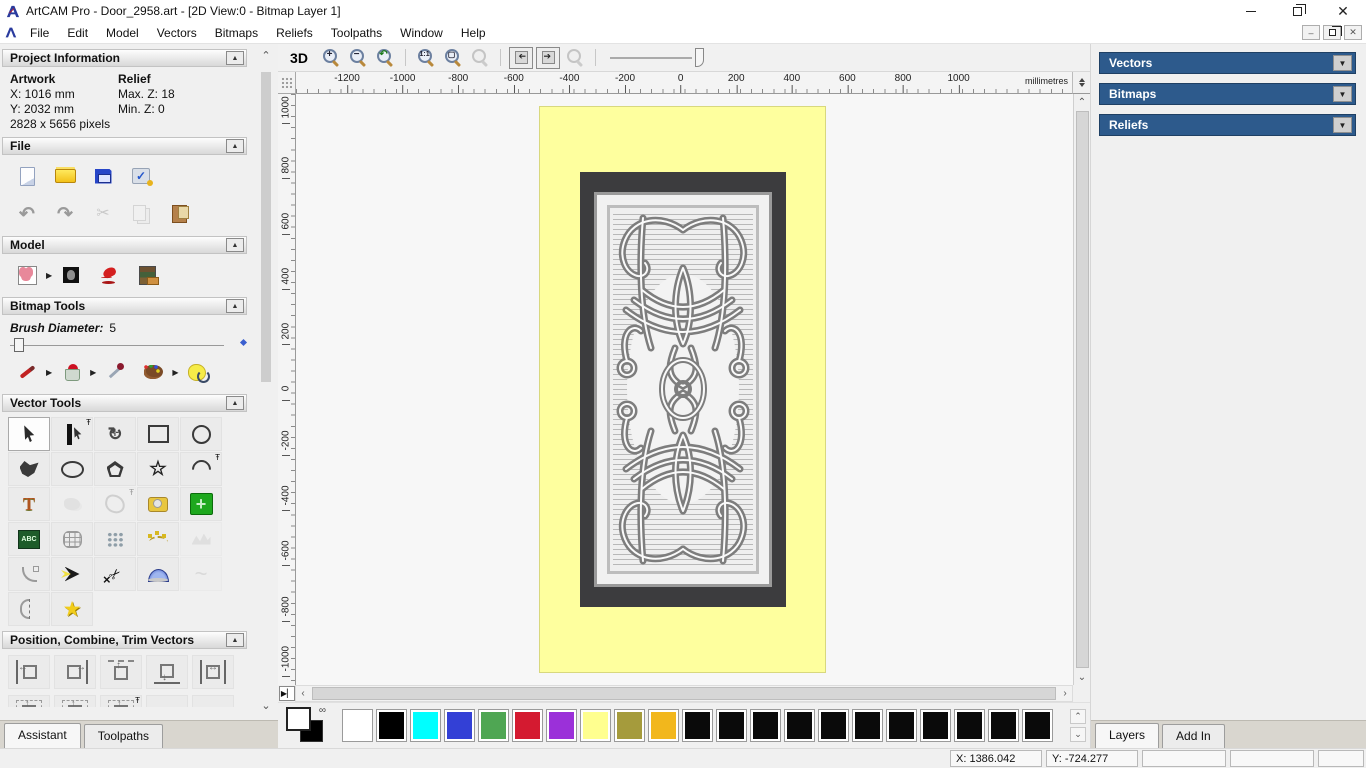 The image size is (1366, 768). Describe the element at coordinates (521, 57) in the screenshot. I see `previous-bitmap-layer-button` at that location.